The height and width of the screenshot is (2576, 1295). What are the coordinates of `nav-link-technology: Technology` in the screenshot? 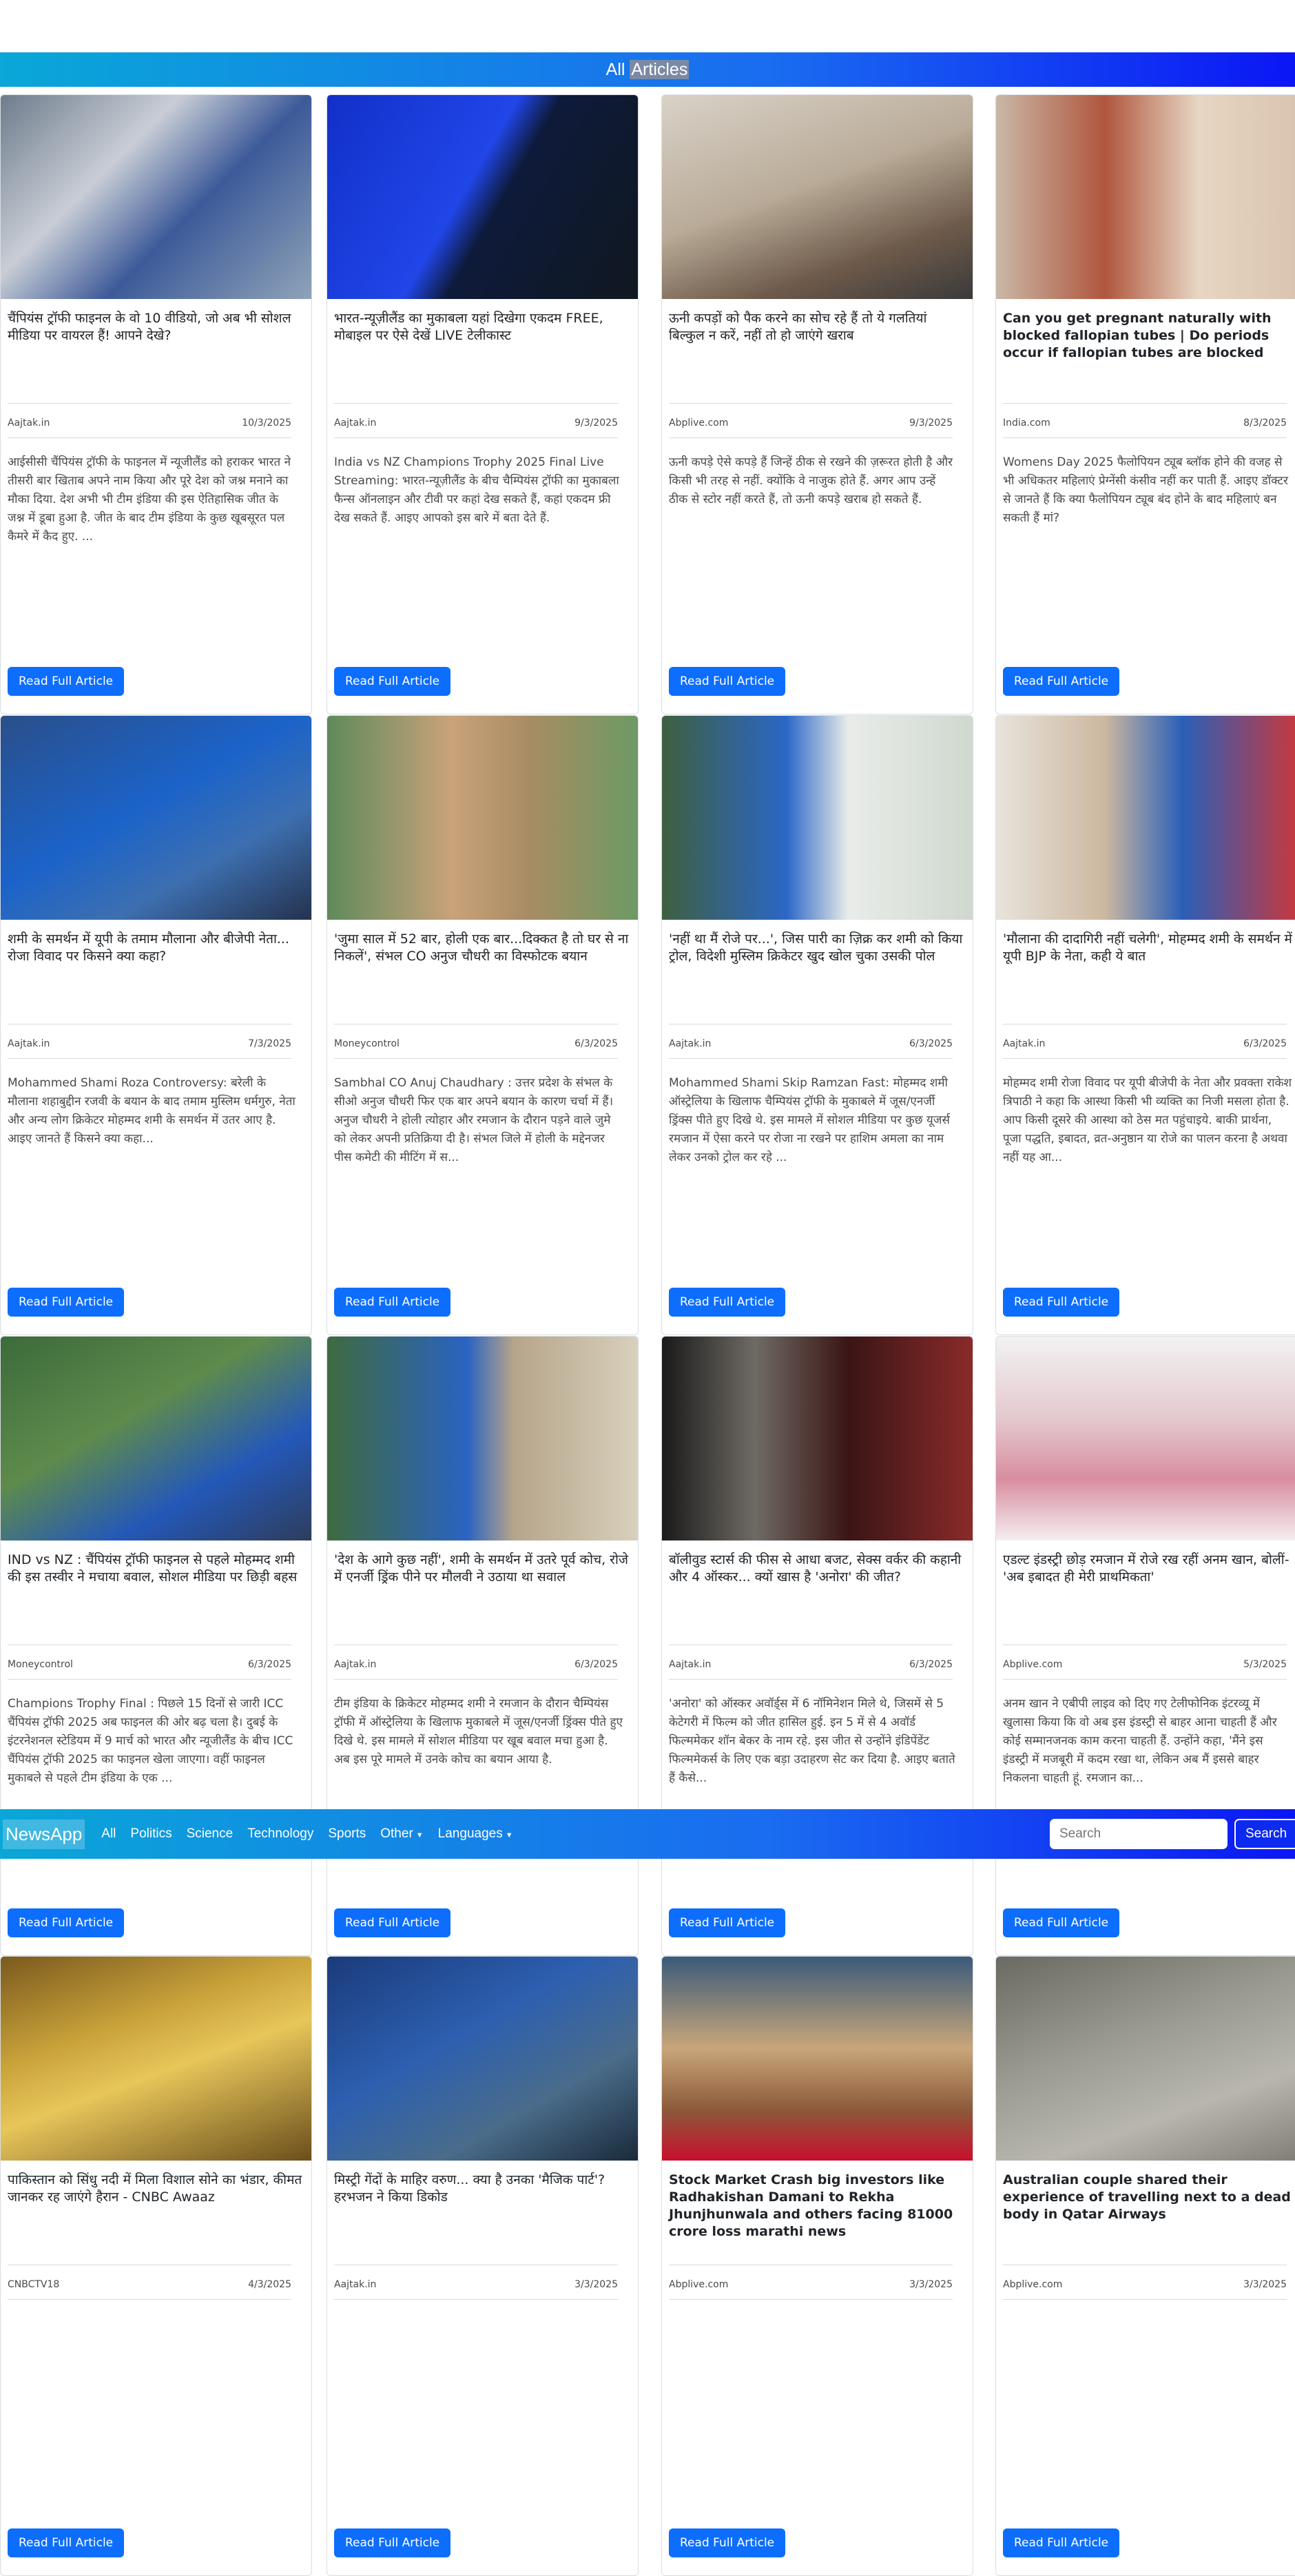 It's located at (280, 1834).